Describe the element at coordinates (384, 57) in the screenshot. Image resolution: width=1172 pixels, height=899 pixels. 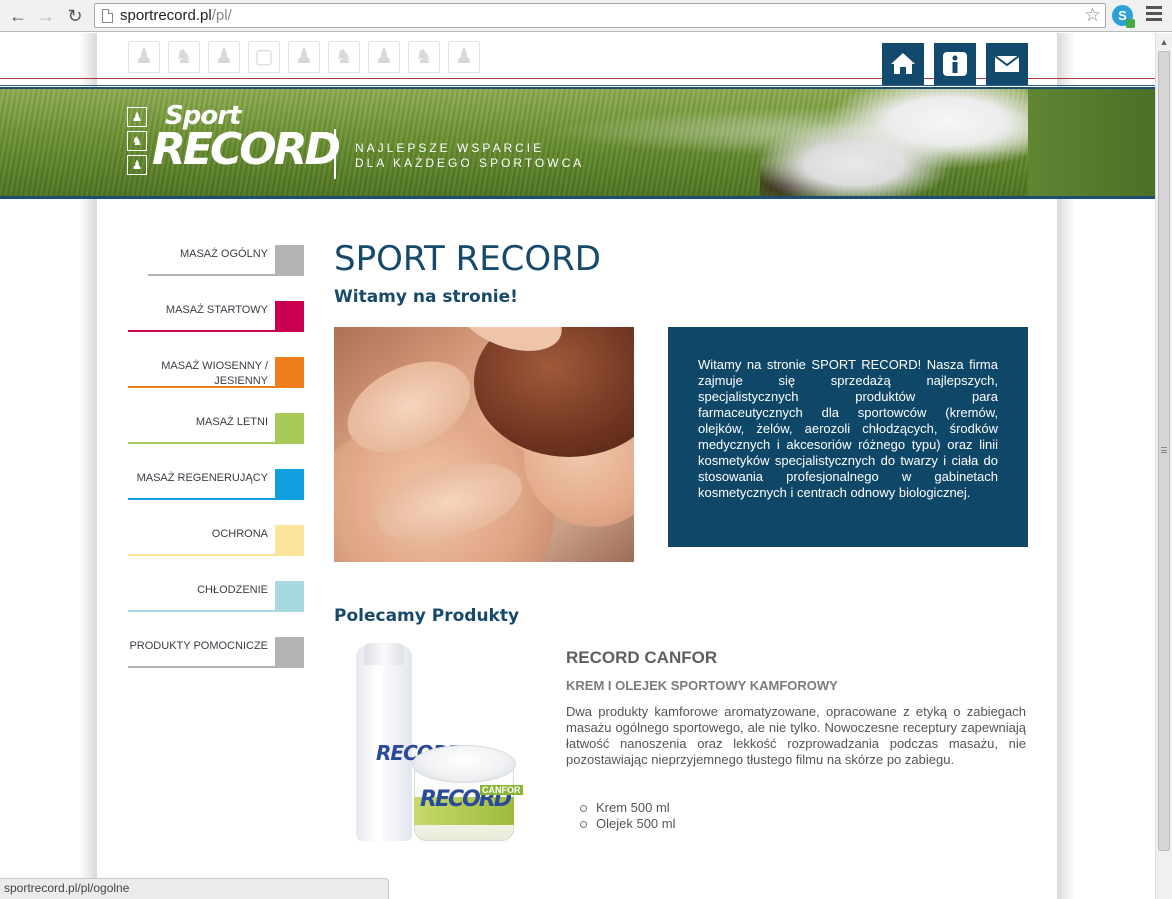
I see `skater-icon: ♟` at that location.